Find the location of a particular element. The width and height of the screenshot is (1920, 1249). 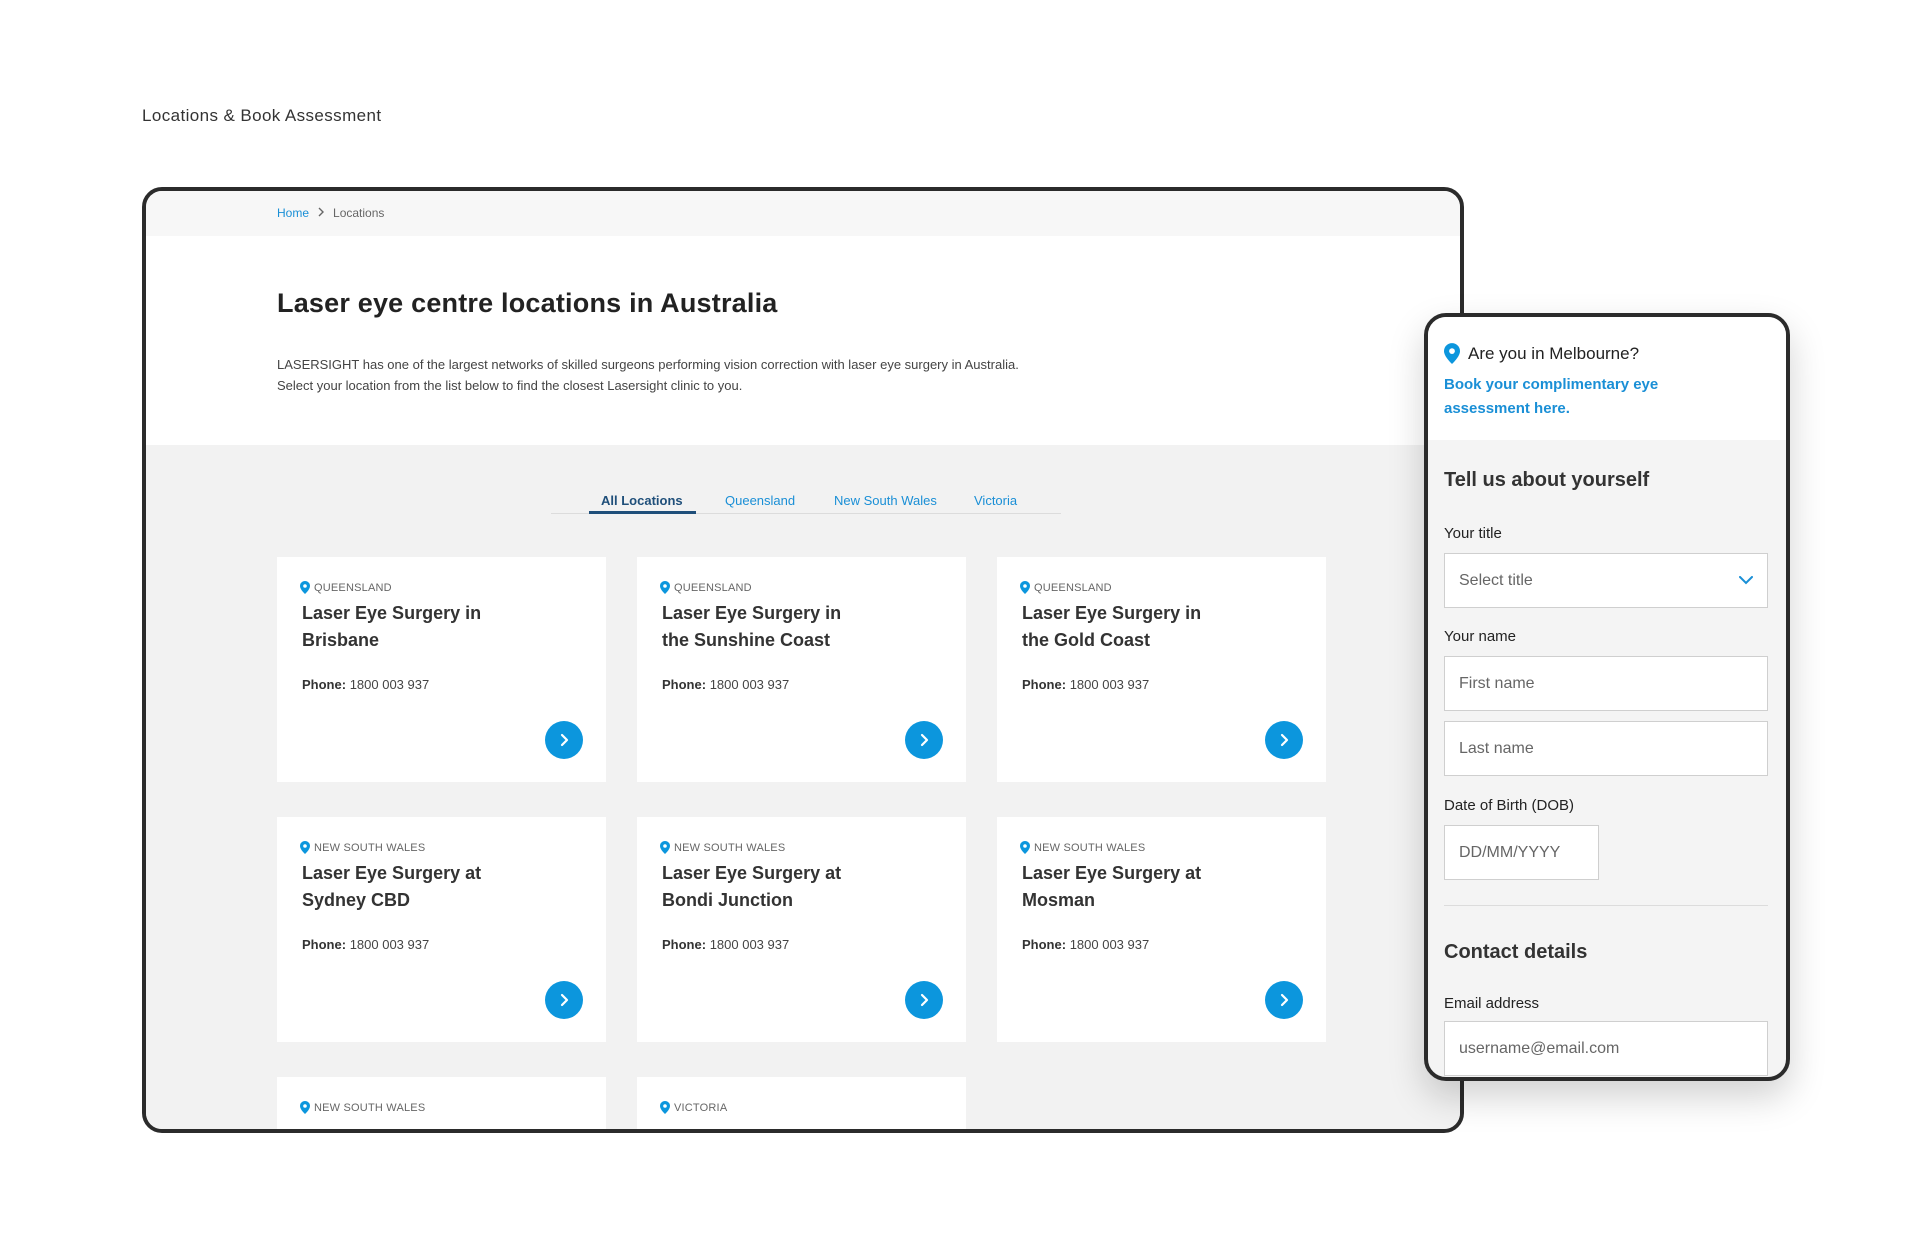

location-card: VICTORIA is located at coordinates (801, 1103).